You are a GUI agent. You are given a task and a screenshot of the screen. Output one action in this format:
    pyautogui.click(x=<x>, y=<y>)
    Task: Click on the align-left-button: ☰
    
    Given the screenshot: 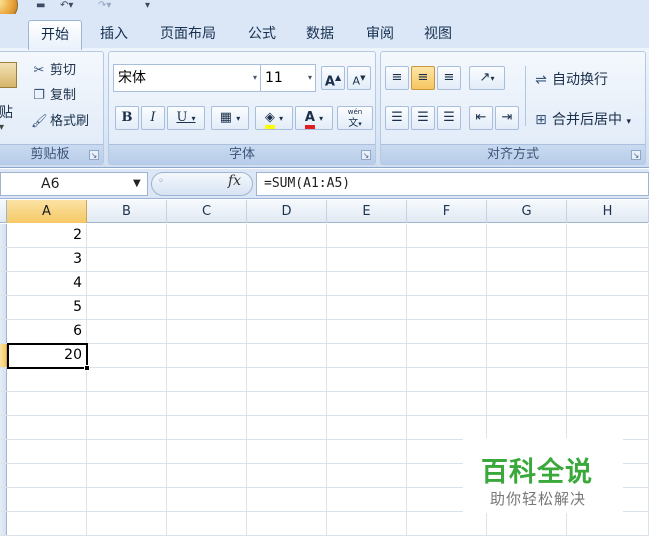 What is the action you would take?
    pyautogui.click(x=397, y=118)
    